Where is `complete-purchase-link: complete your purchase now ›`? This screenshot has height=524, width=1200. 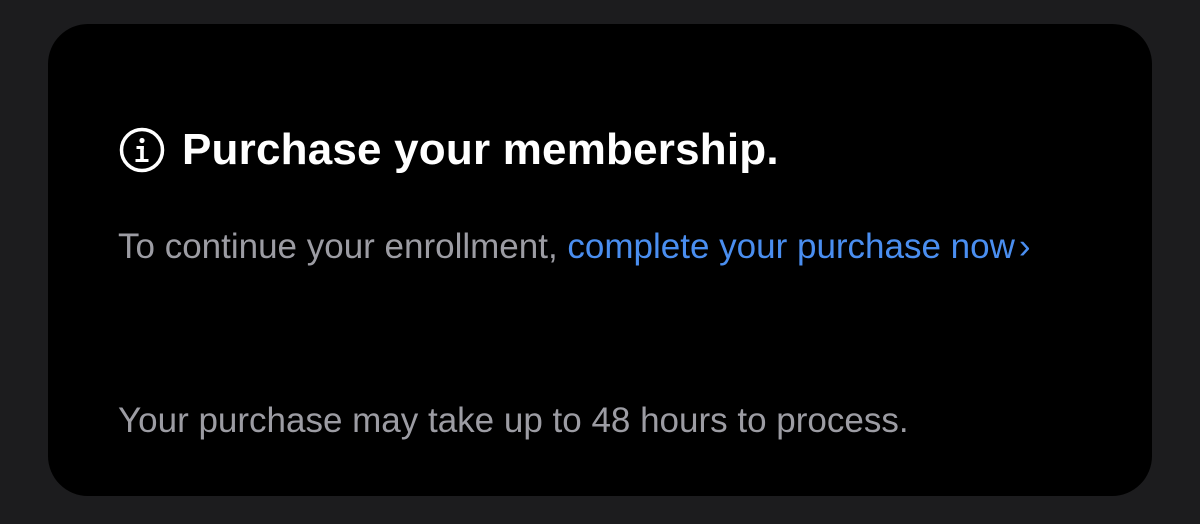
complete-purchase-link: complete your purchase now › is located at coordinates (798, 246).